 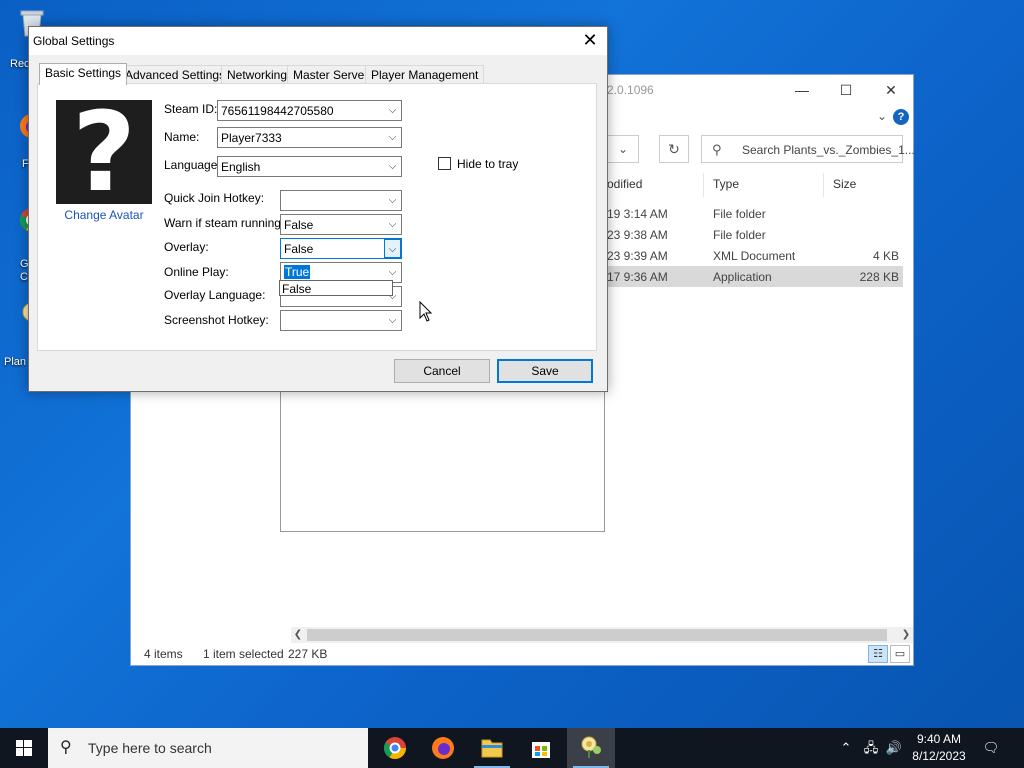 What do you see at coordinates (717, 149) in the screenshot?
I see `search-icon: ⚲` at bounding box center [717, 149].